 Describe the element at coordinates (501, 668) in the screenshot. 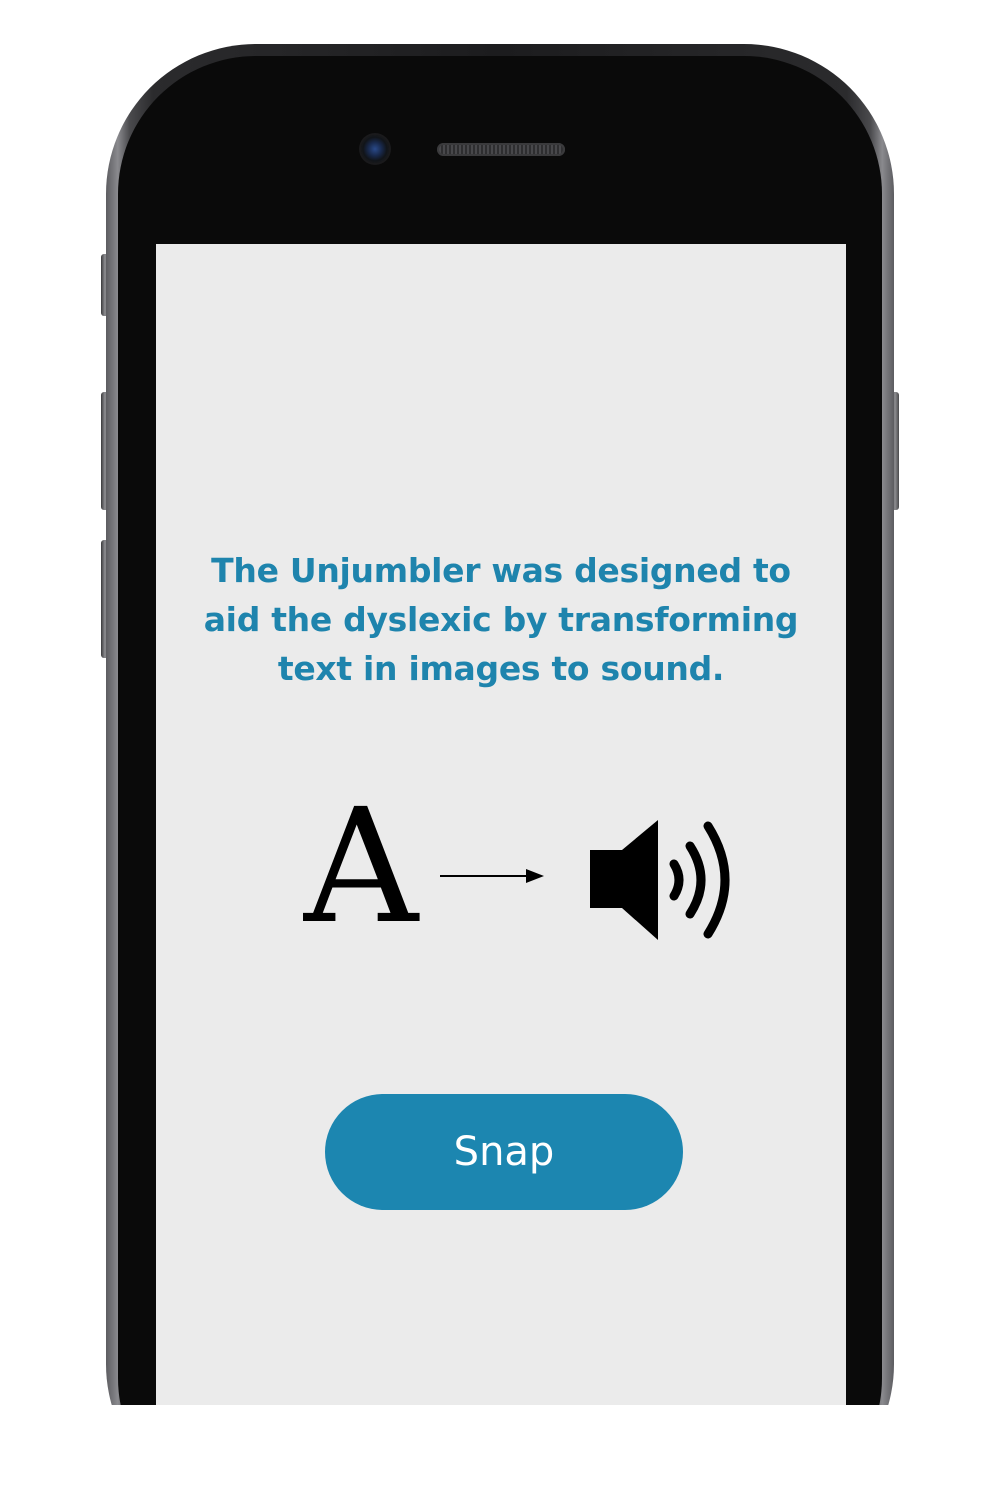

I see `description-line: text in images to sound.` at that location.